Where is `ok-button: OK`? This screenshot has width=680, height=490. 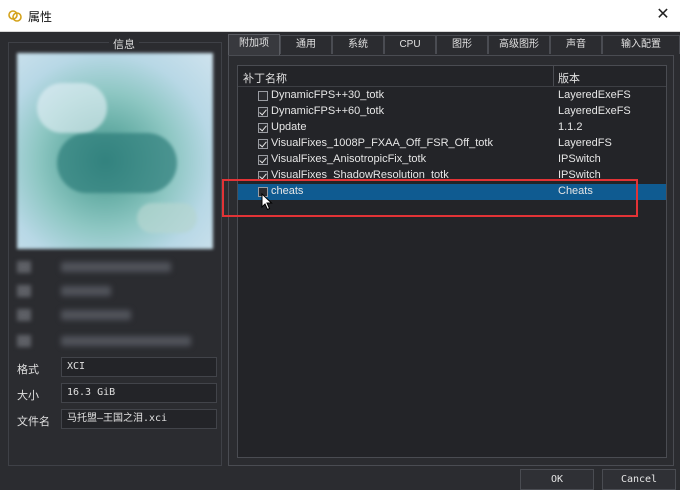 ok-button: OK is located at coordinates (557, 479).